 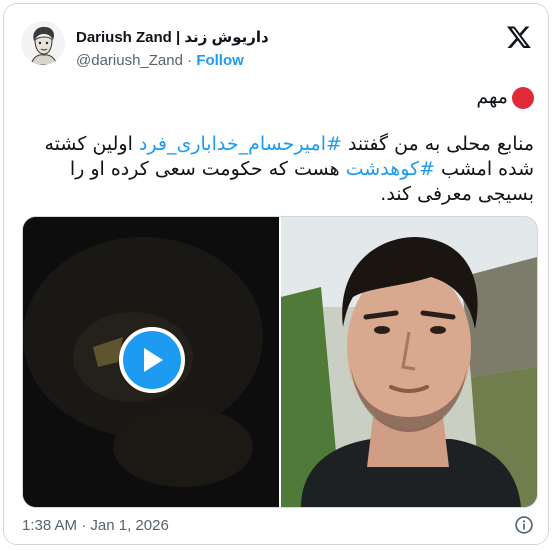 What do you see at coordinates (519, 37) in the screenshot?
I see `x-logo-icon` at bounding box center [519, 37].